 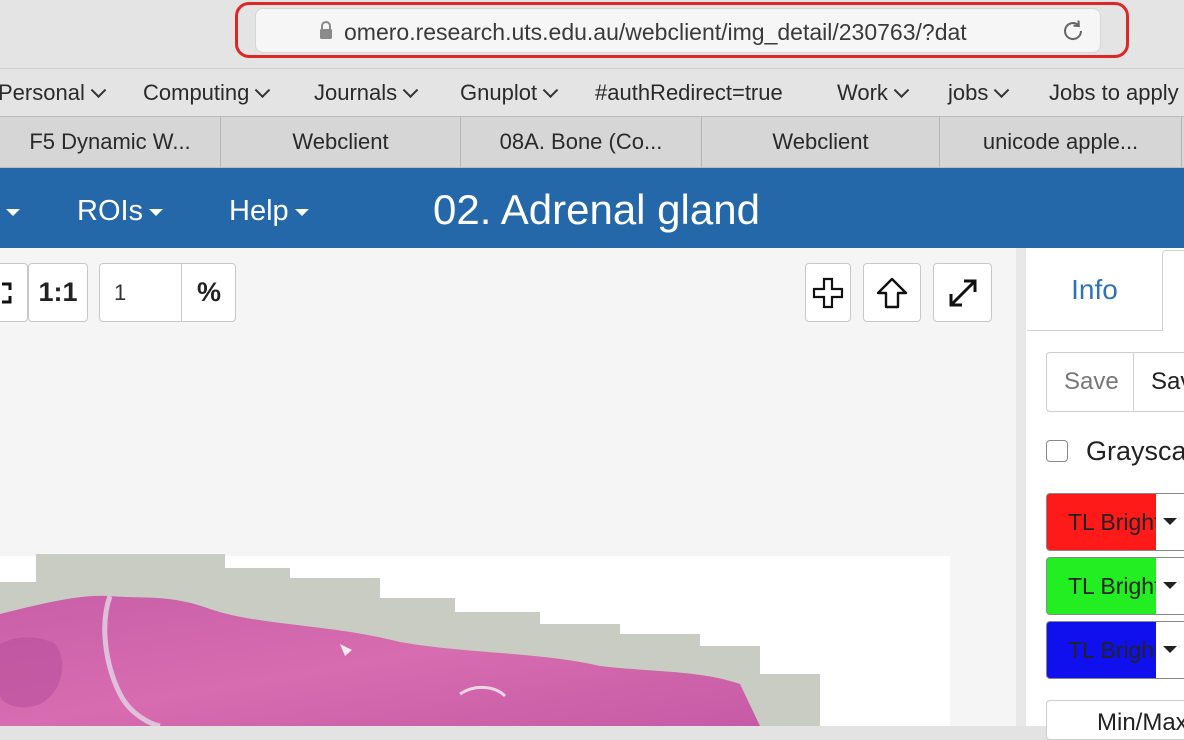 I want to click on tab-active, so click(x=1173, y=290).